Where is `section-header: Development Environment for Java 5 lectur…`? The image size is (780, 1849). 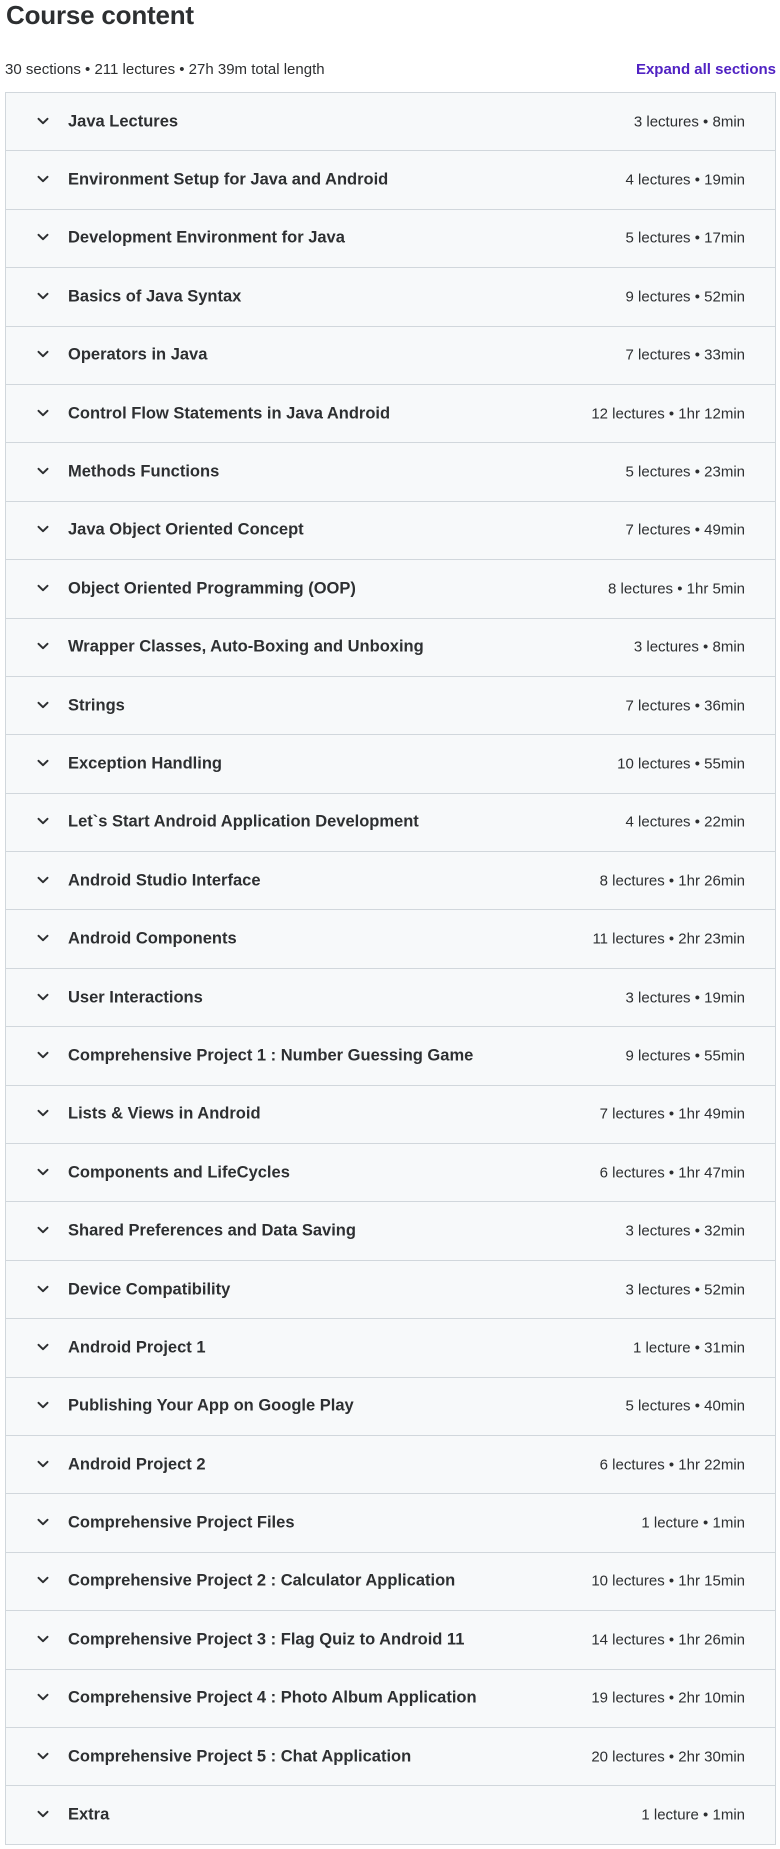
section-header: Development Environment for Java 5 lectur… is located at coordinates (390, 239).